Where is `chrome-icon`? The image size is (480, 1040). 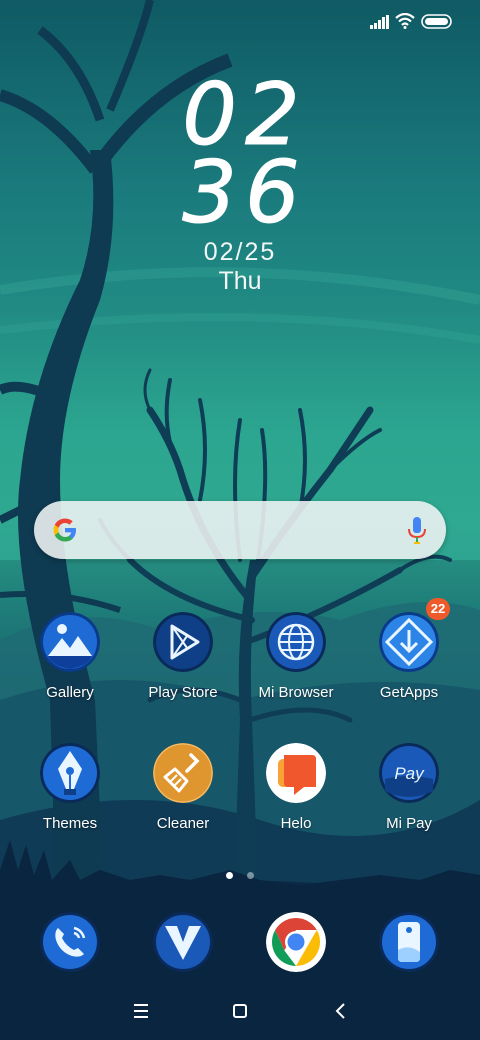
chrome-icon is located at coordinates (296, 942).